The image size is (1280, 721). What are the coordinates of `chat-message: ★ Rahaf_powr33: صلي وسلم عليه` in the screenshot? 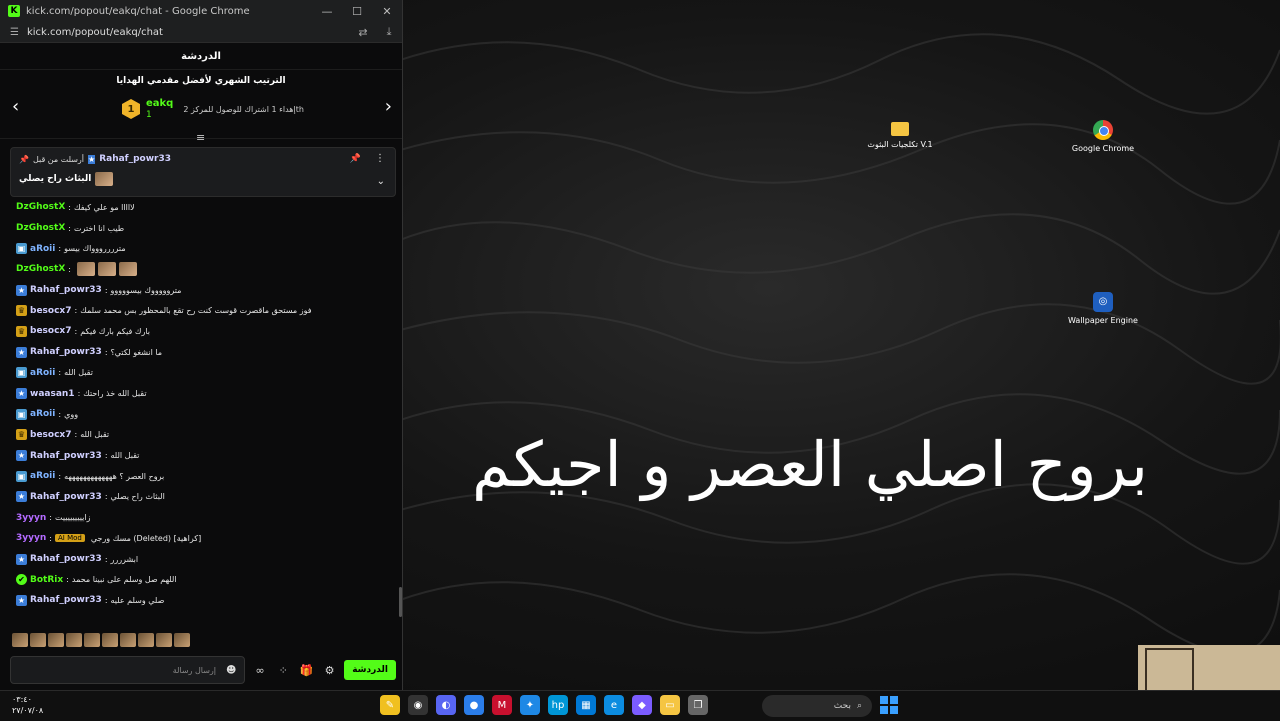 It's located at (201, 600).